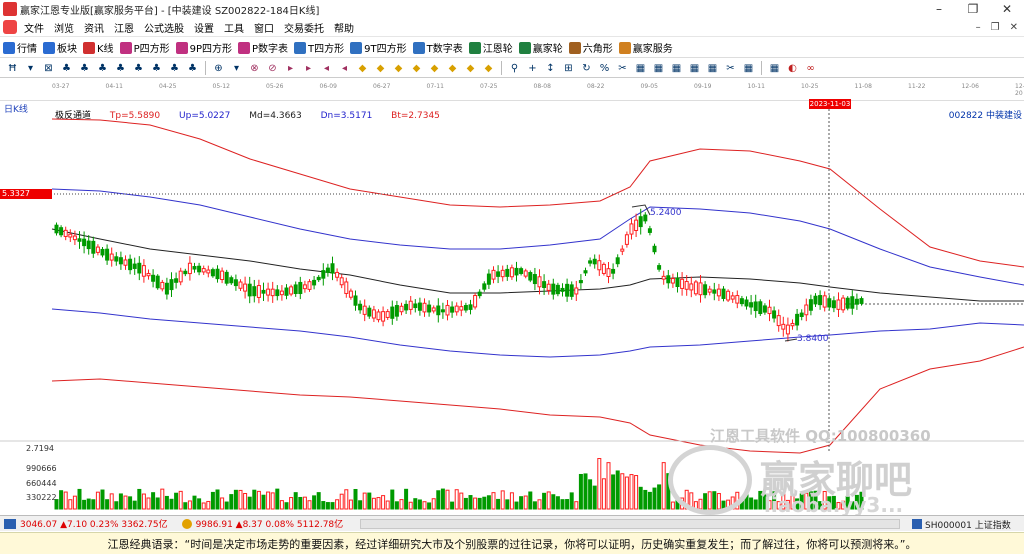 This screenshot has width=1024, height=554. Describe the element at coordinates (204, 27) in the screenshot. I see `menu-settings: 设置` at that location.